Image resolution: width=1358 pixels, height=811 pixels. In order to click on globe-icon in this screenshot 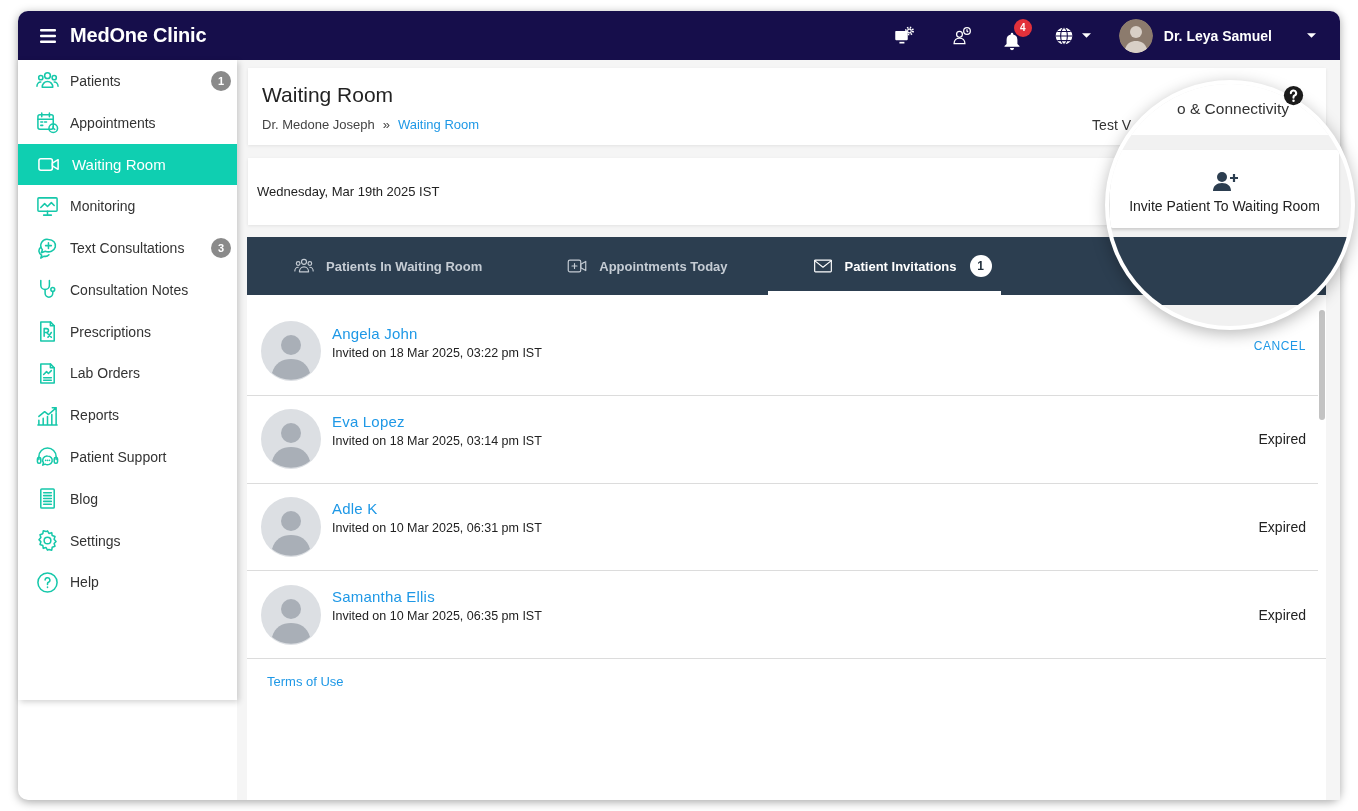, I will do `click(1063, 35)`.